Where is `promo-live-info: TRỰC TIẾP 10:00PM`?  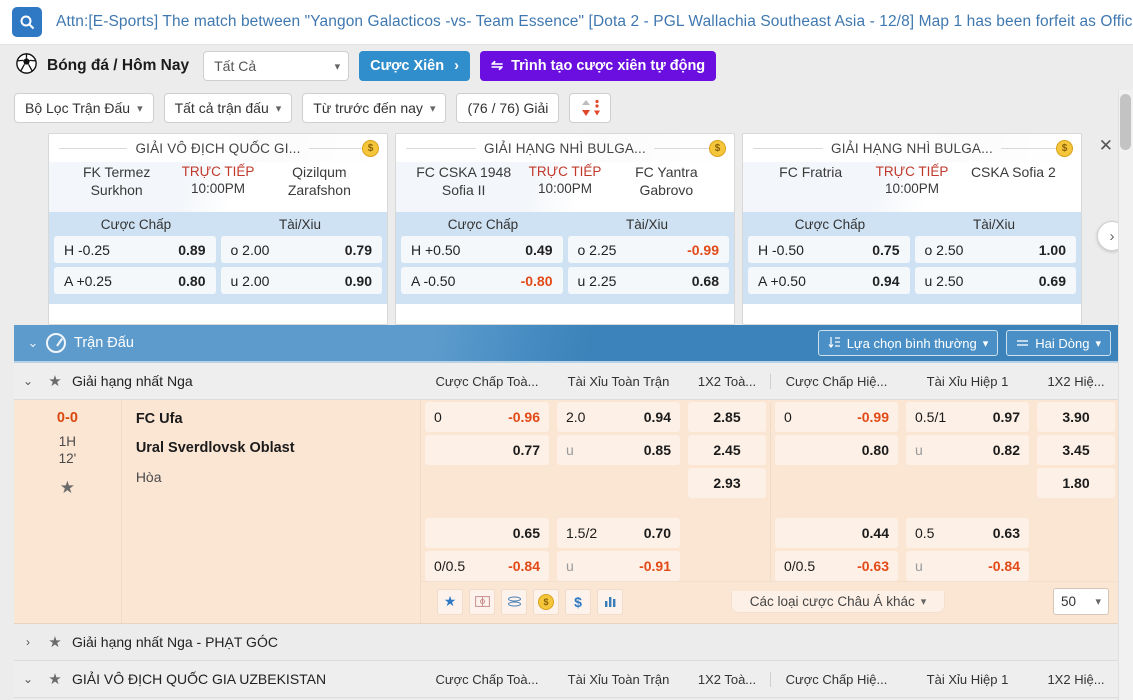
promo-live-info: TRỰC TIẾP 10:00PM is located at coordinates (911, 181).